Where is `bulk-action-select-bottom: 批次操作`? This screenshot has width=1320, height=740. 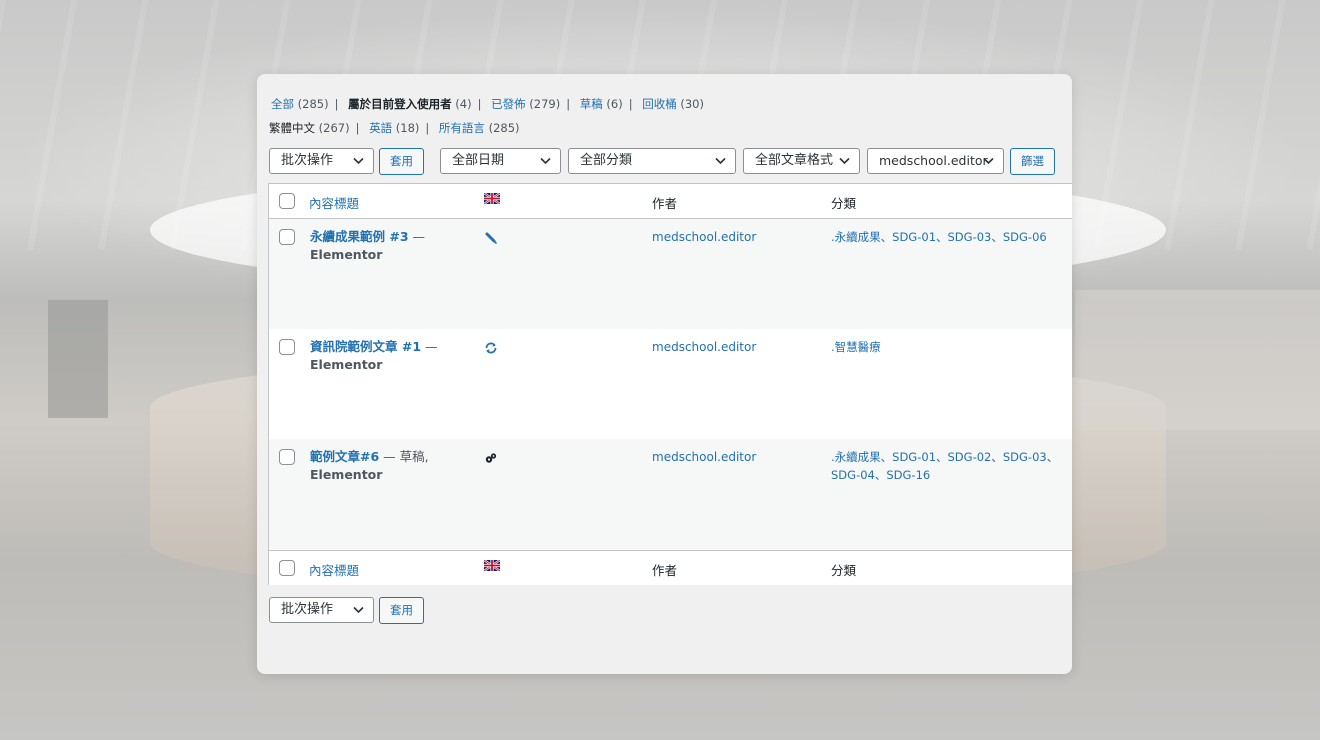 bulk-action-select-bottom: 批次操作 is located at coordinates (321, 610).